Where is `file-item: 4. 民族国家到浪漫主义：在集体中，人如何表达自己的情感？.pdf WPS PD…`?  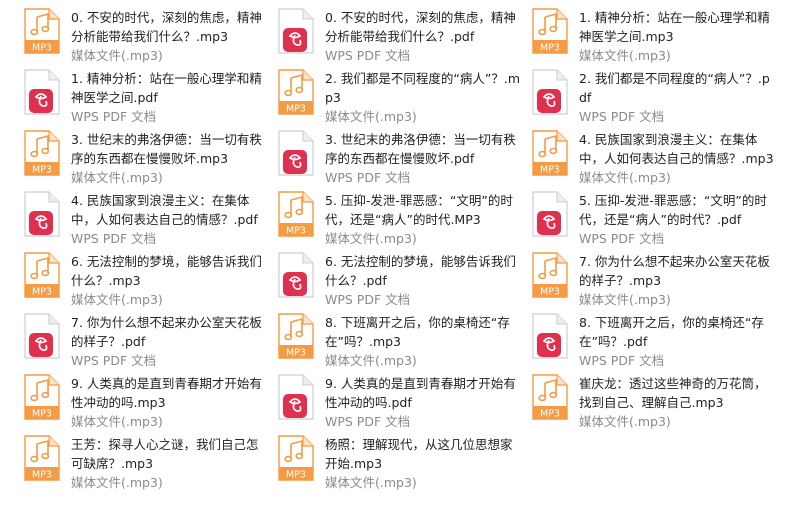 file-item: 4. 民族国家到浪漫主义：在集体中，人如何表达自己的情感？.pdf WPS PD… is located at coordinates (151, 219).